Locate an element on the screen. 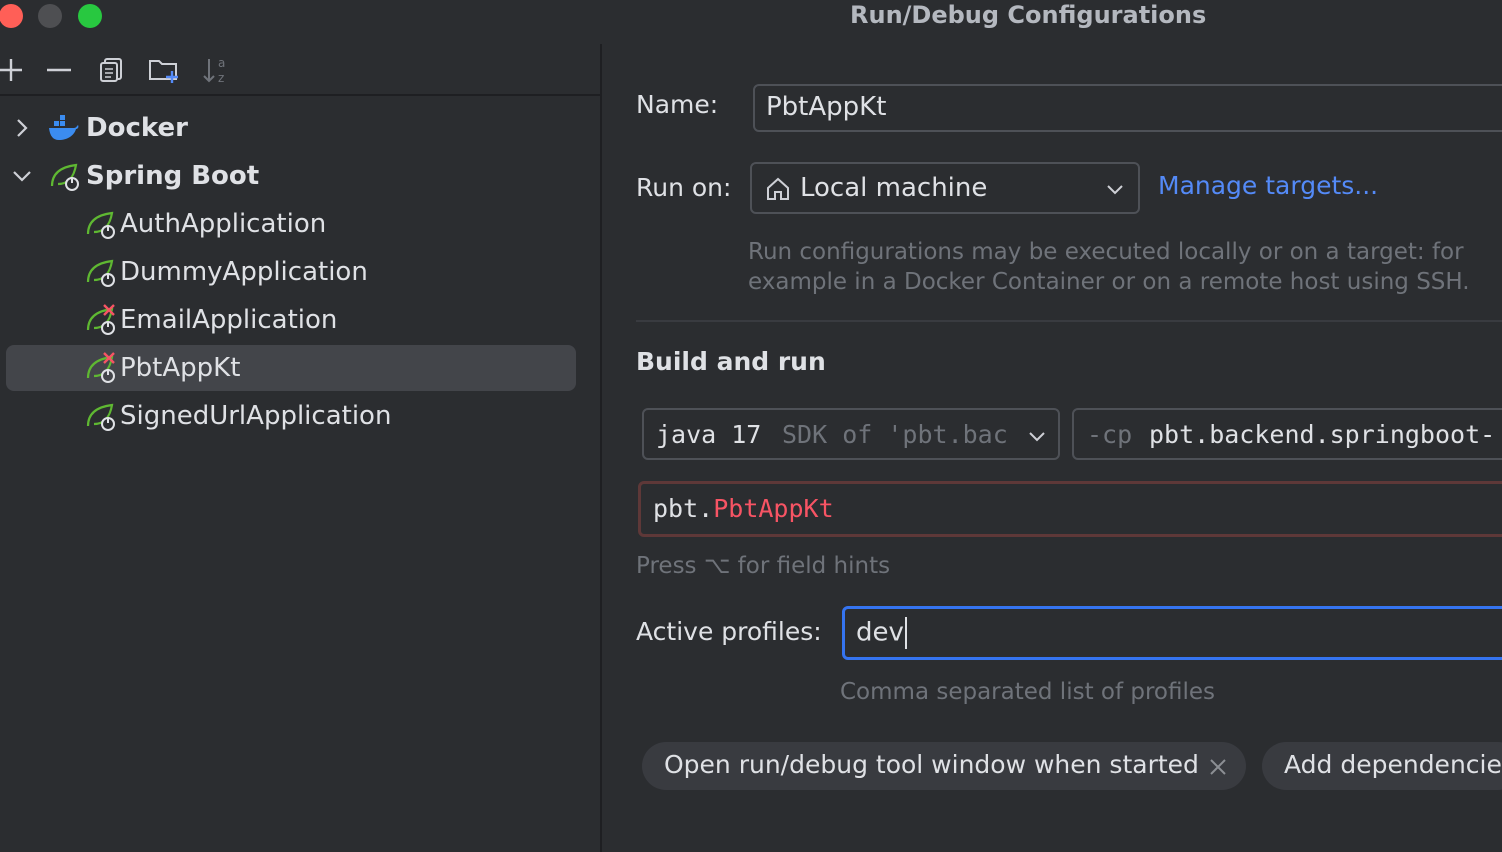 This screenshot has height=852, width=1502. active-profiles-value: dev is located at coordinates (881, 633).